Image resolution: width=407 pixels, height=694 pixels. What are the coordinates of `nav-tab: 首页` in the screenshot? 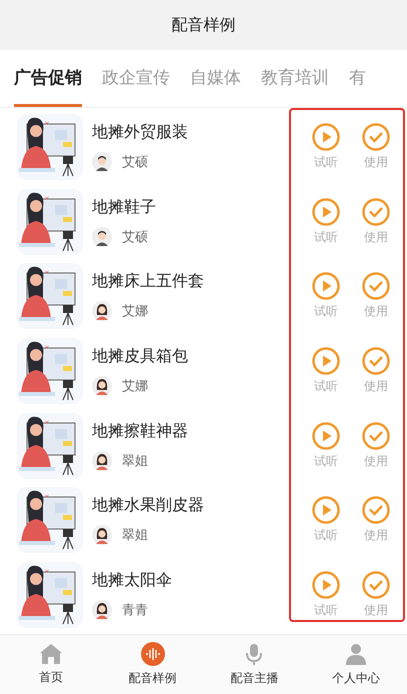 It's located at (51, 664).